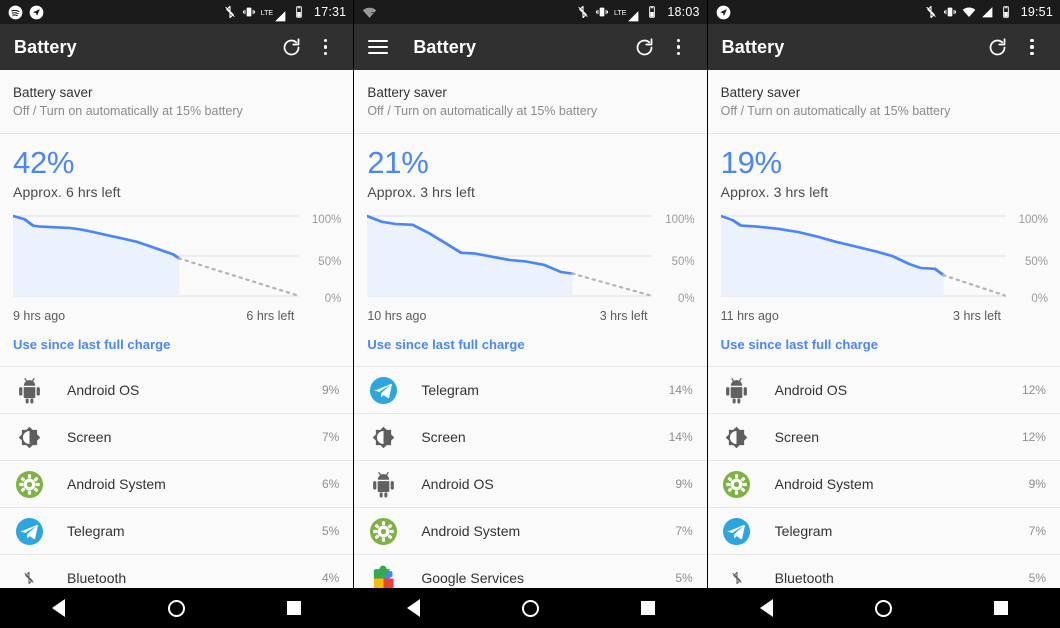  What do you see at coordinates (863, 258) in the screenshot?
I see `battery-chart-plot` at bounding box center [863, 258].